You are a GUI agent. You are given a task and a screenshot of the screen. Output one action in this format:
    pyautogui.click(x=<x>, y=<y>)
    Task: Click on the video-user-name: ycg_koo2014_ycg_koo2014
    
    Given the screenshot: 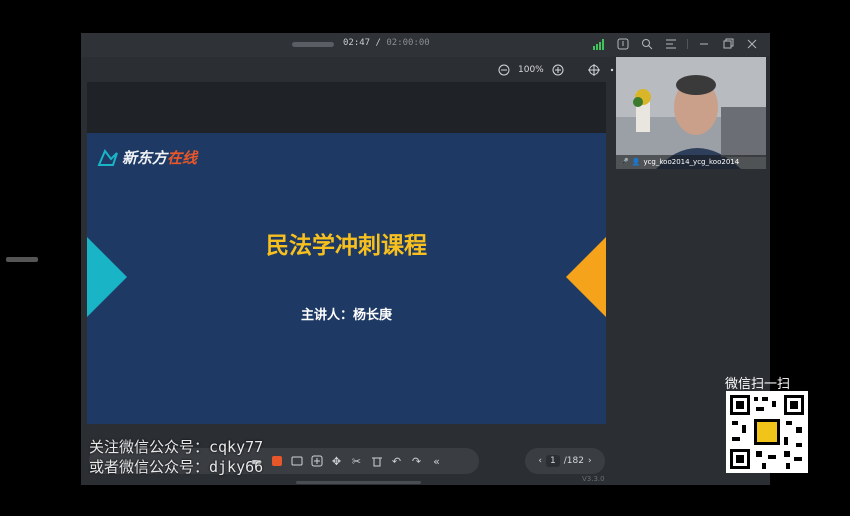 What is the action you would take?
    pyautogui.click(x=691, y=162)
    